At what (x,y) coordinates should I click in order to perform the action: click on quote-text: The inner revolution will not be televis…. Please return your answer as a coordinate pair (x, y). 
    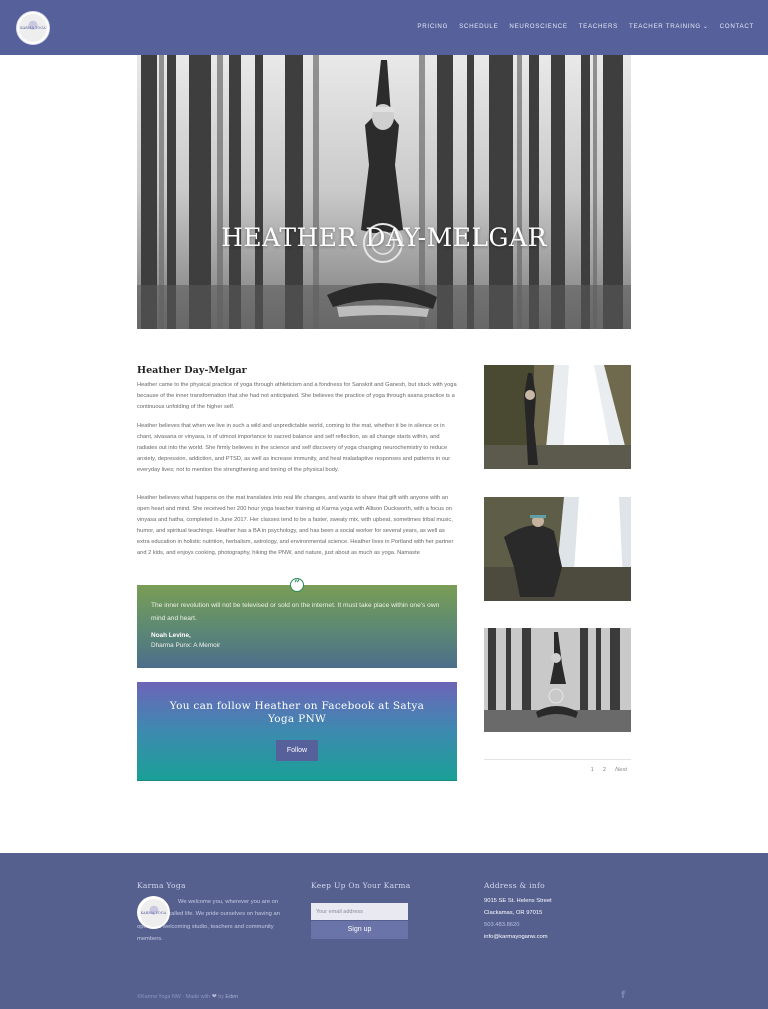
    Looking at the image, I should click on (295, 612).